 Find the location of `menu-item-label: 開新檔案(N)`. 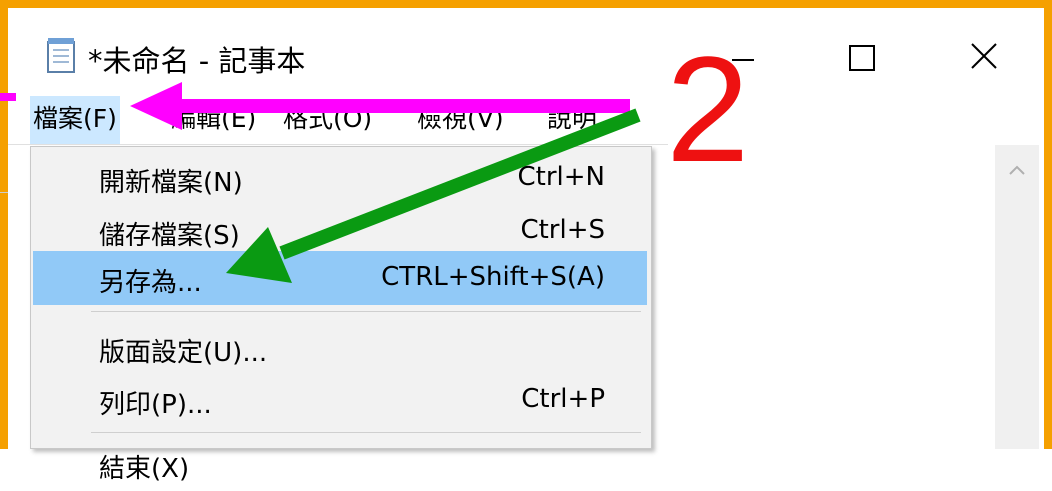

menu-item-label: 開新檔案(N) is located at coordinates (171, 183).